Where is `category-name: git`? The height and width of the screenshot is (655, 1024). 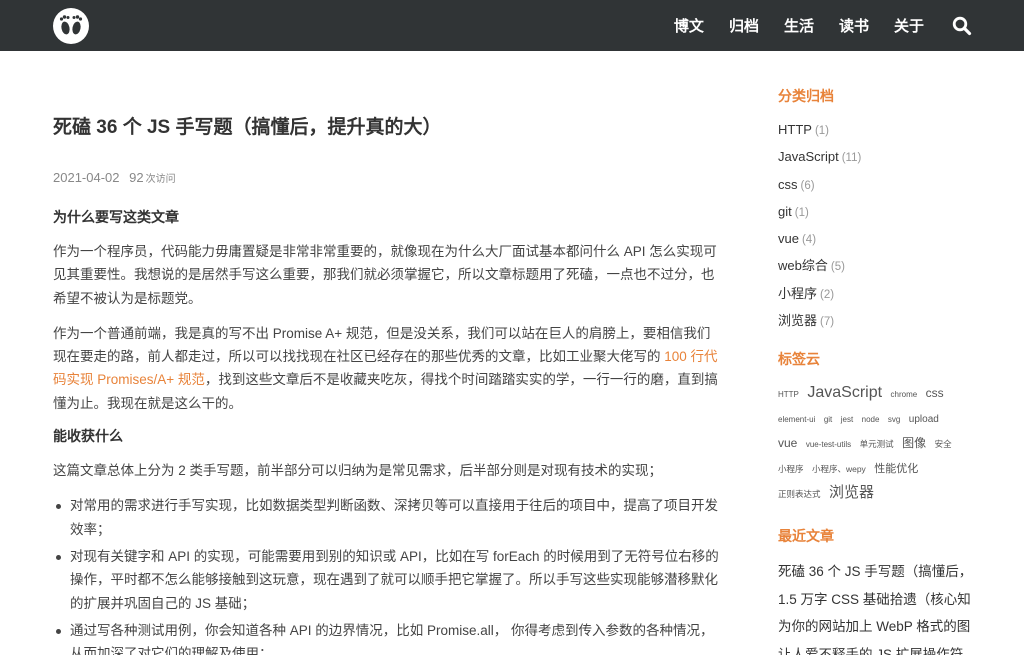
category-name: git is located at coordinates (785, 211).